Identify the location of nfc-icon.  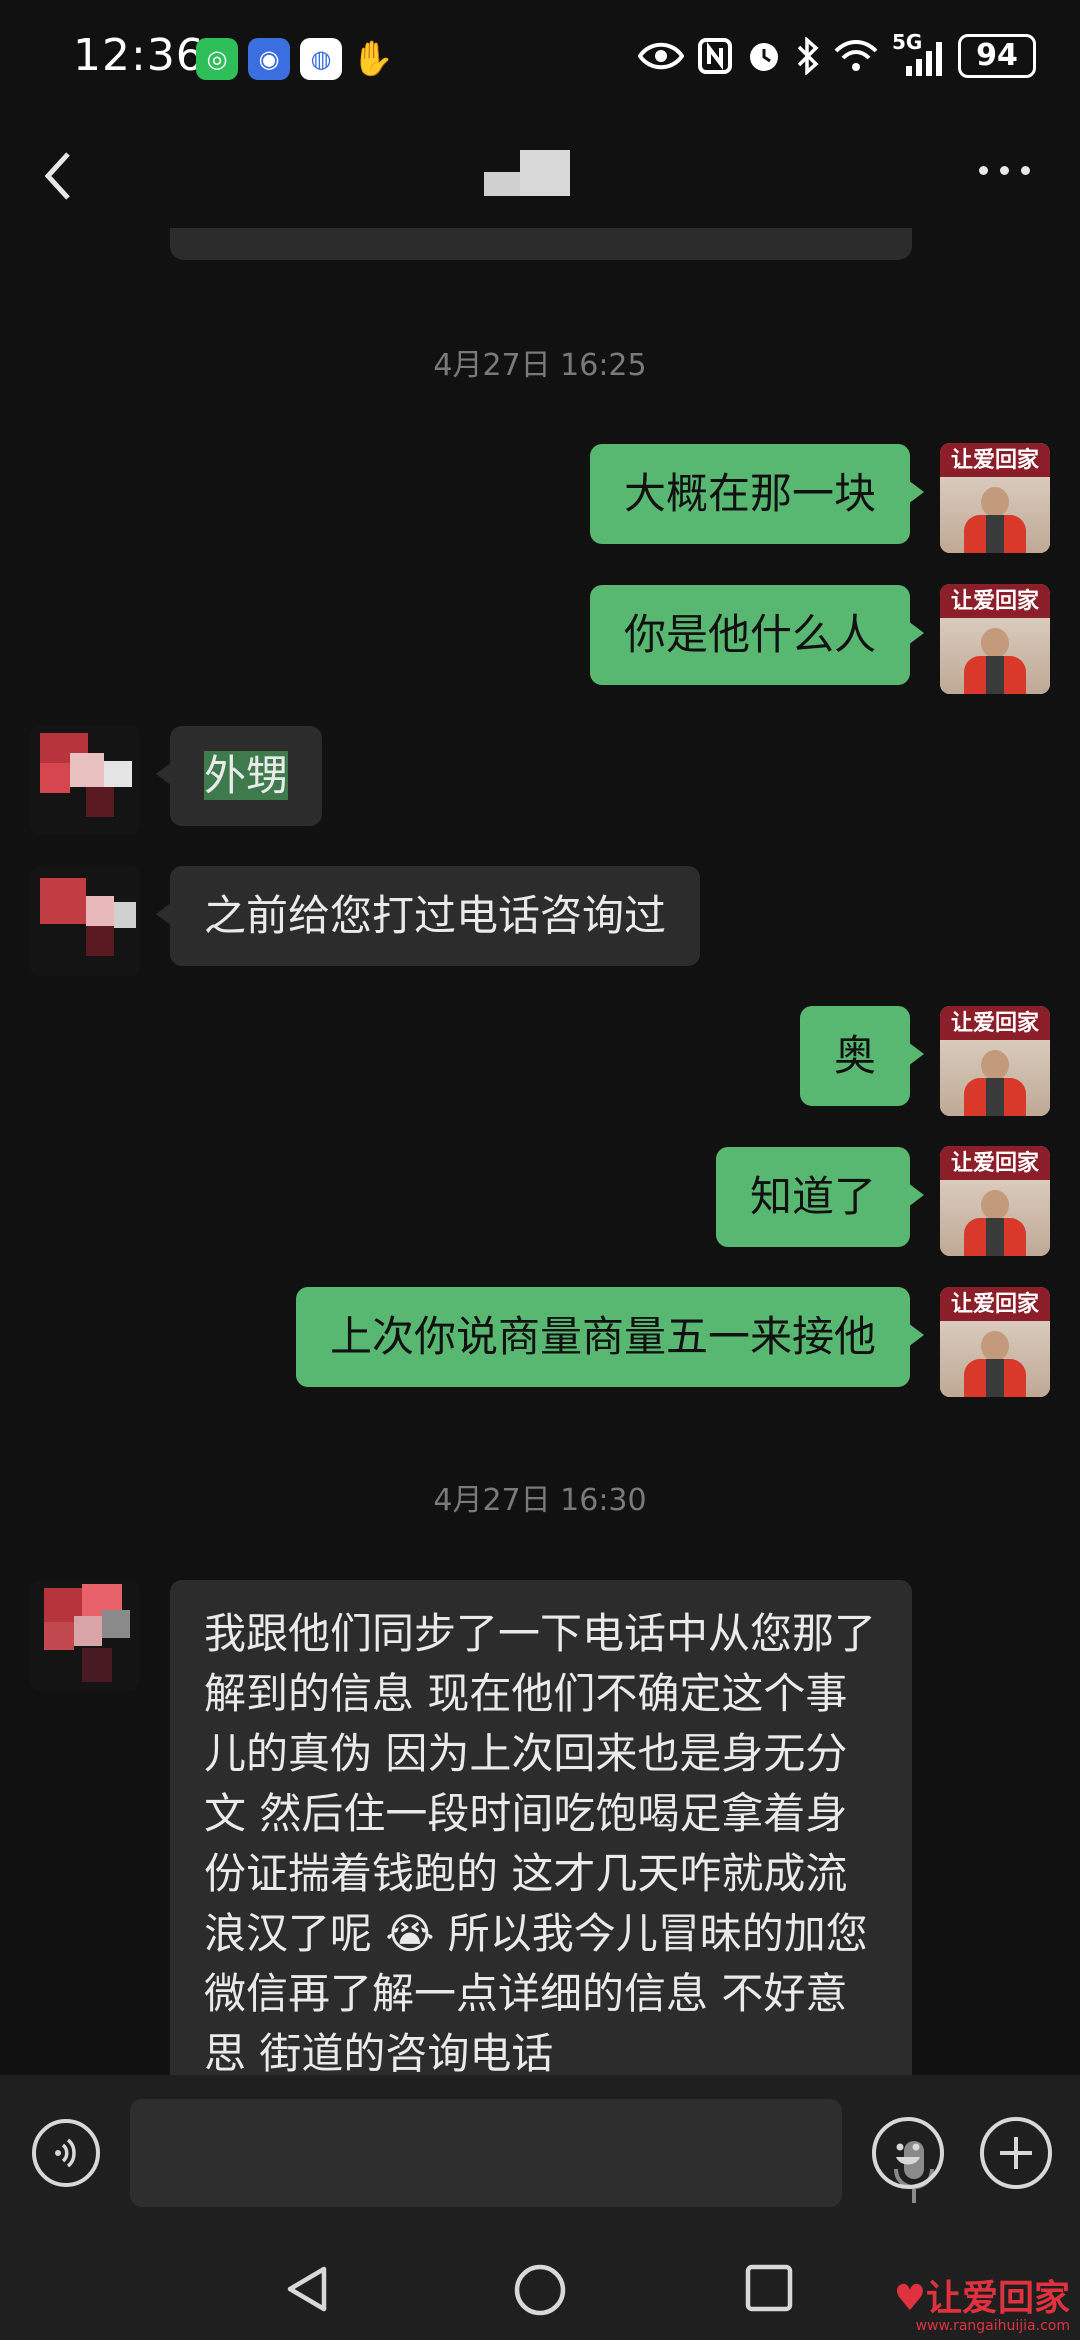
(715, 56).